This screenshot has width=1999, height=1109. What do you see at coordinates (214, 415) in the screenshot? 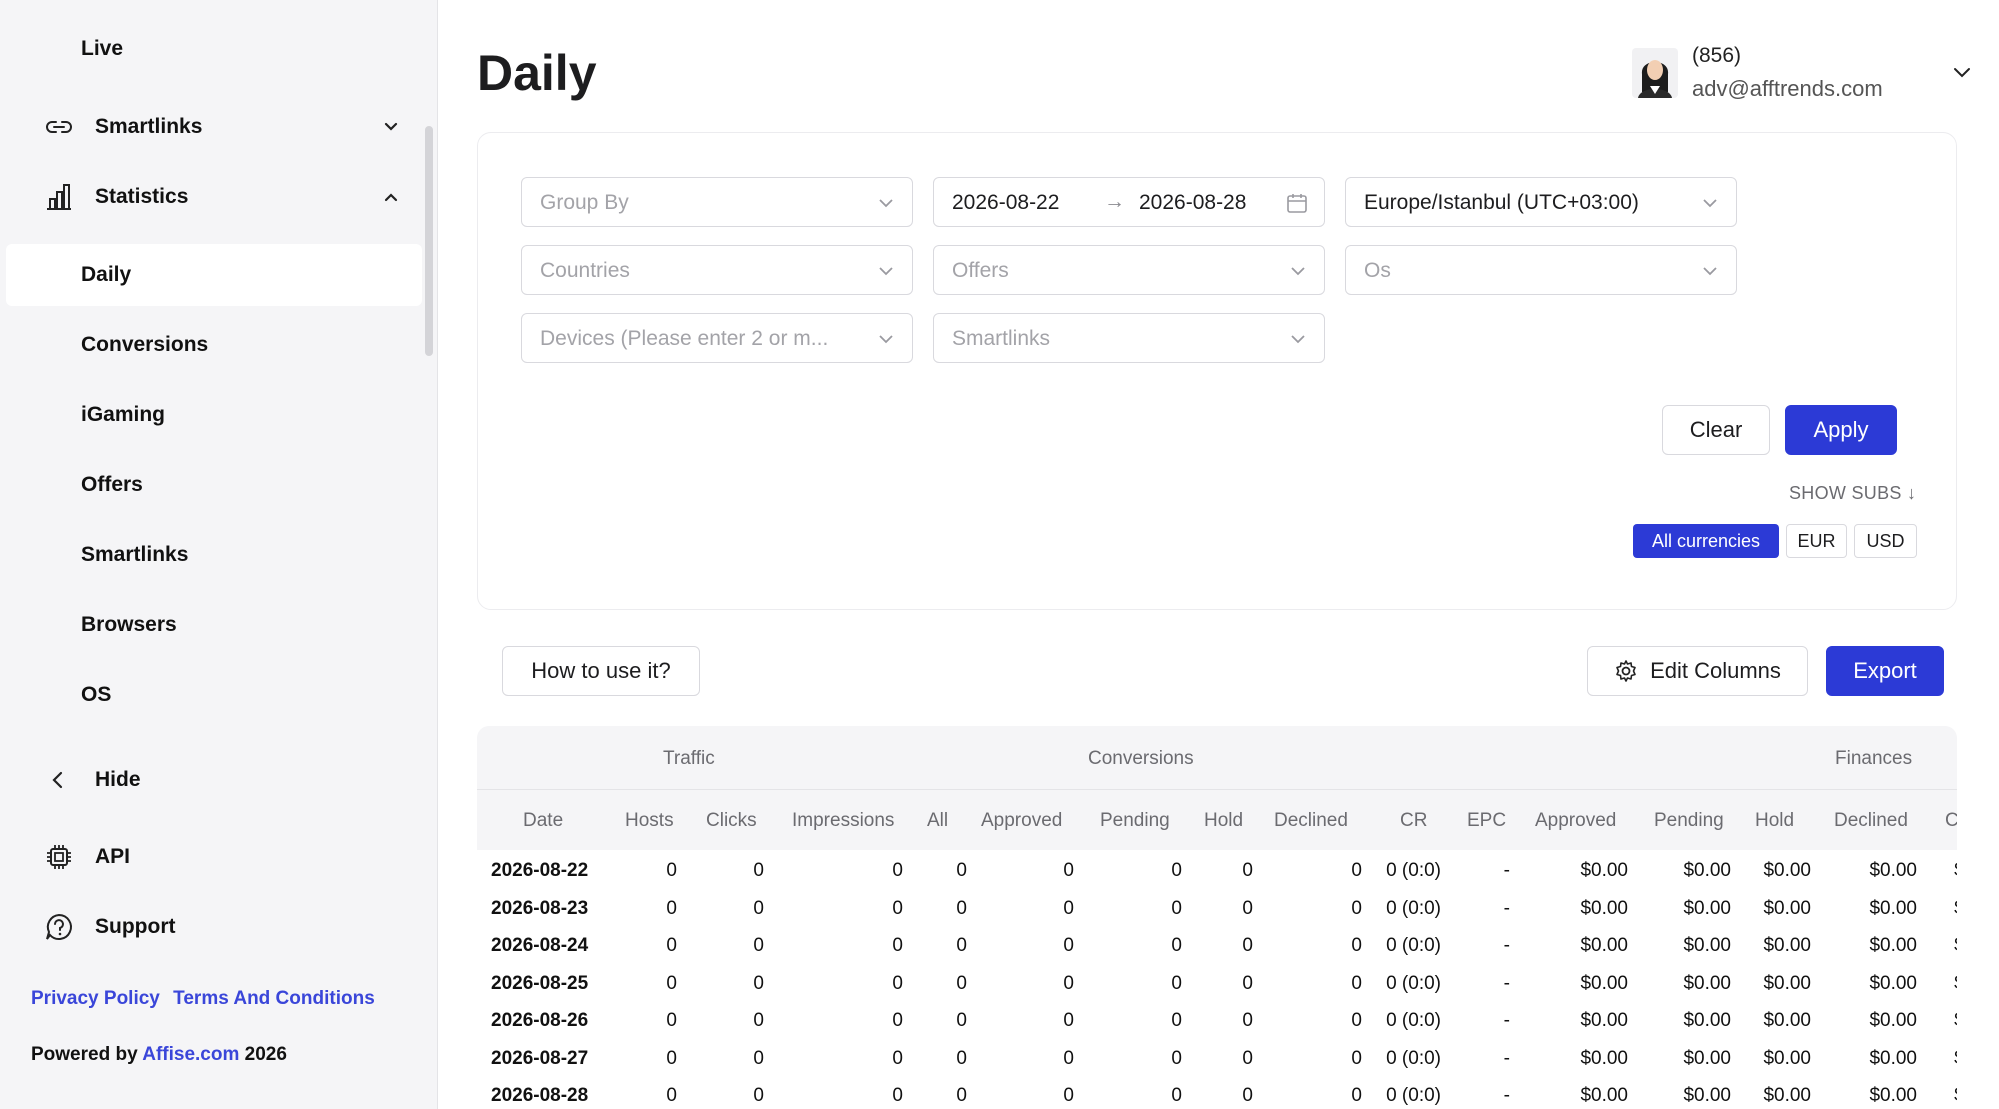
I see `sidebar-item-igaming: iGaming` at bounding box center [214, 415].